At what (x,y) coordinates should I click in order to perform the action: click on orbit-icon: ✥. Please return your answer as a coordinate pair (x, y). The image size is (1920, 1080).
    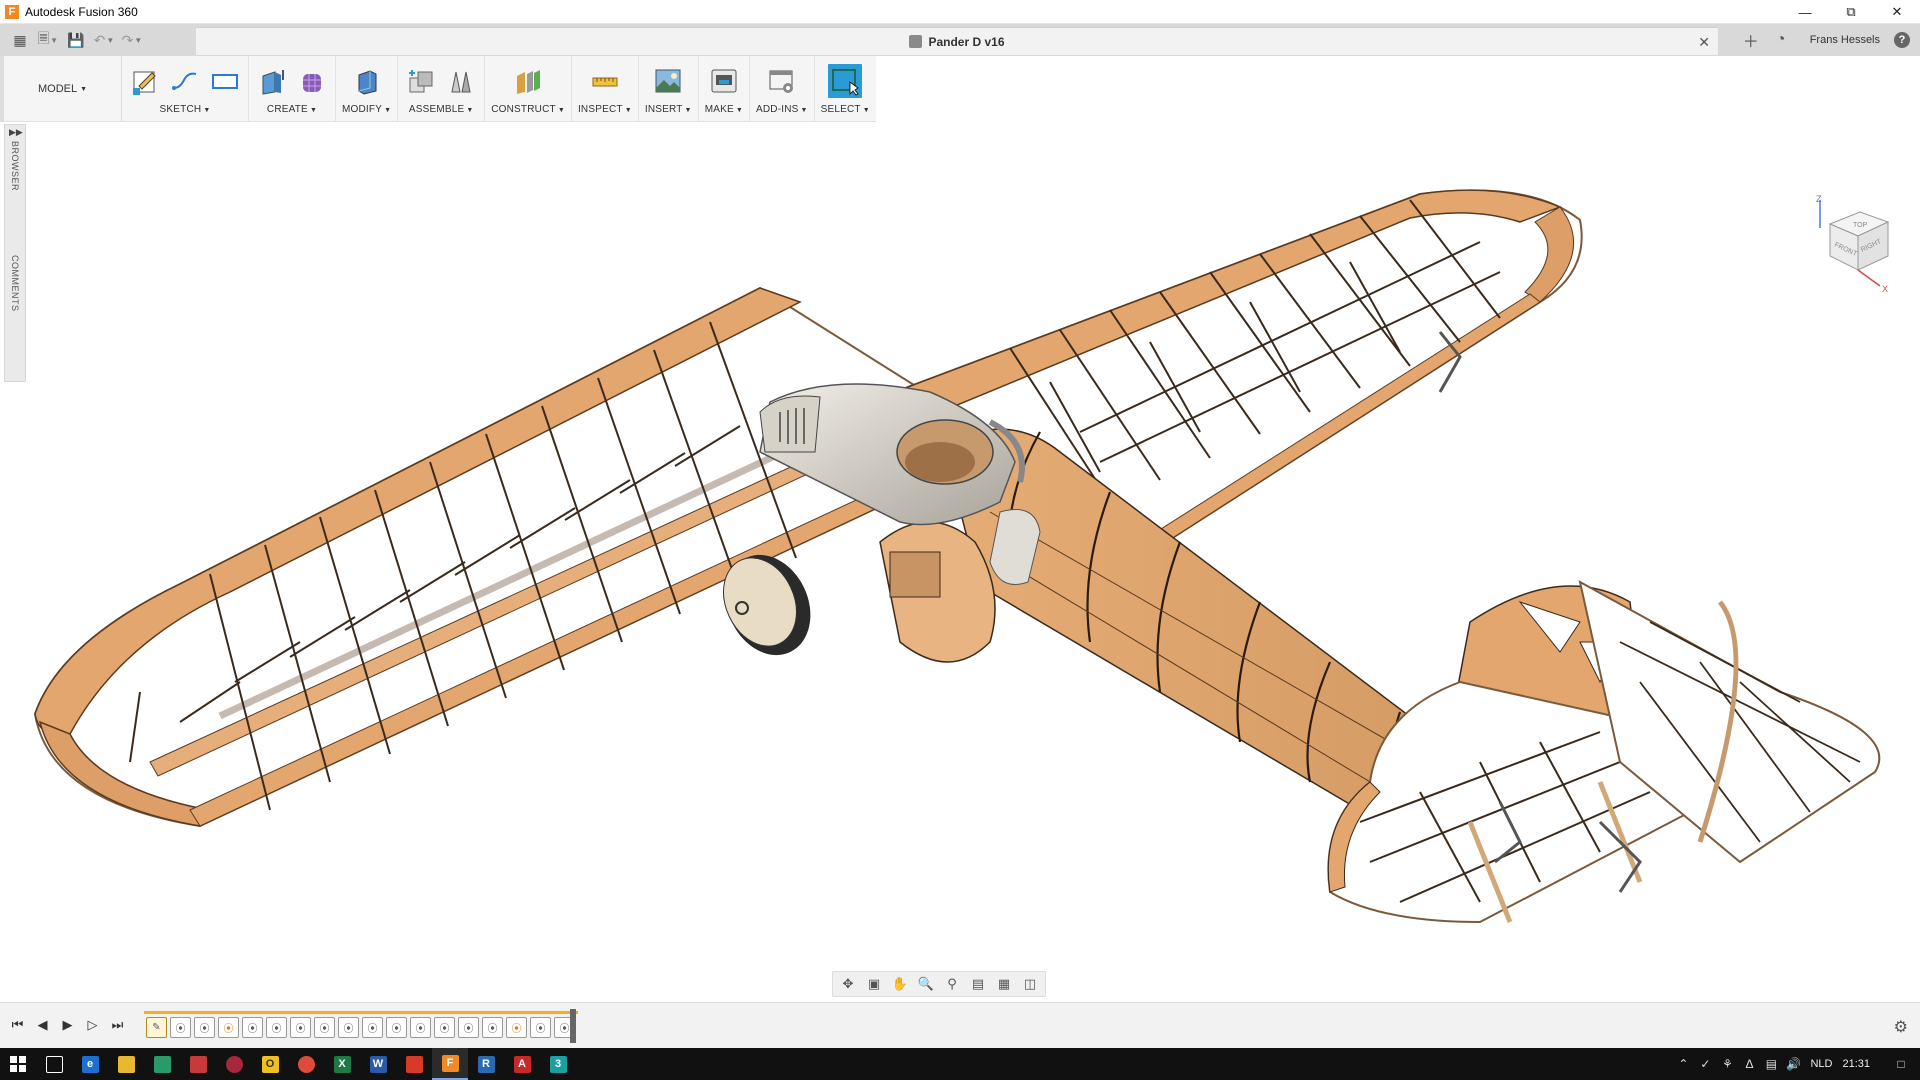
    Looking at the image, I should click on (848, 984).